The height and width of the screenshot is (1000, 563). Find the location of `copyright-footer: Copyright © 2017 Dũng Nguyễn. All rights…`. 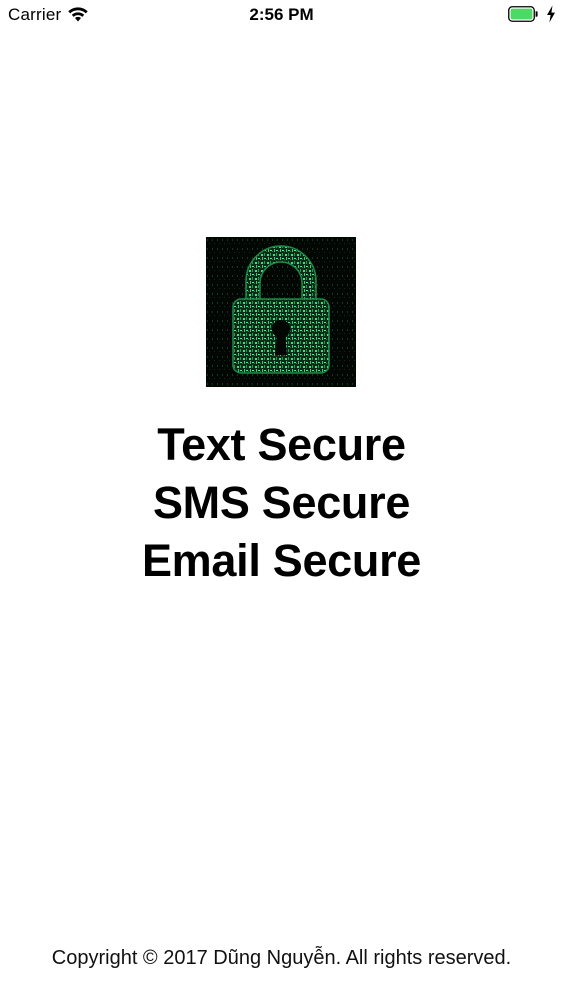

copyright-footer: Copyright © 2017 Dũng Nguyễn. All rights… is located at coordinates (281, 958).